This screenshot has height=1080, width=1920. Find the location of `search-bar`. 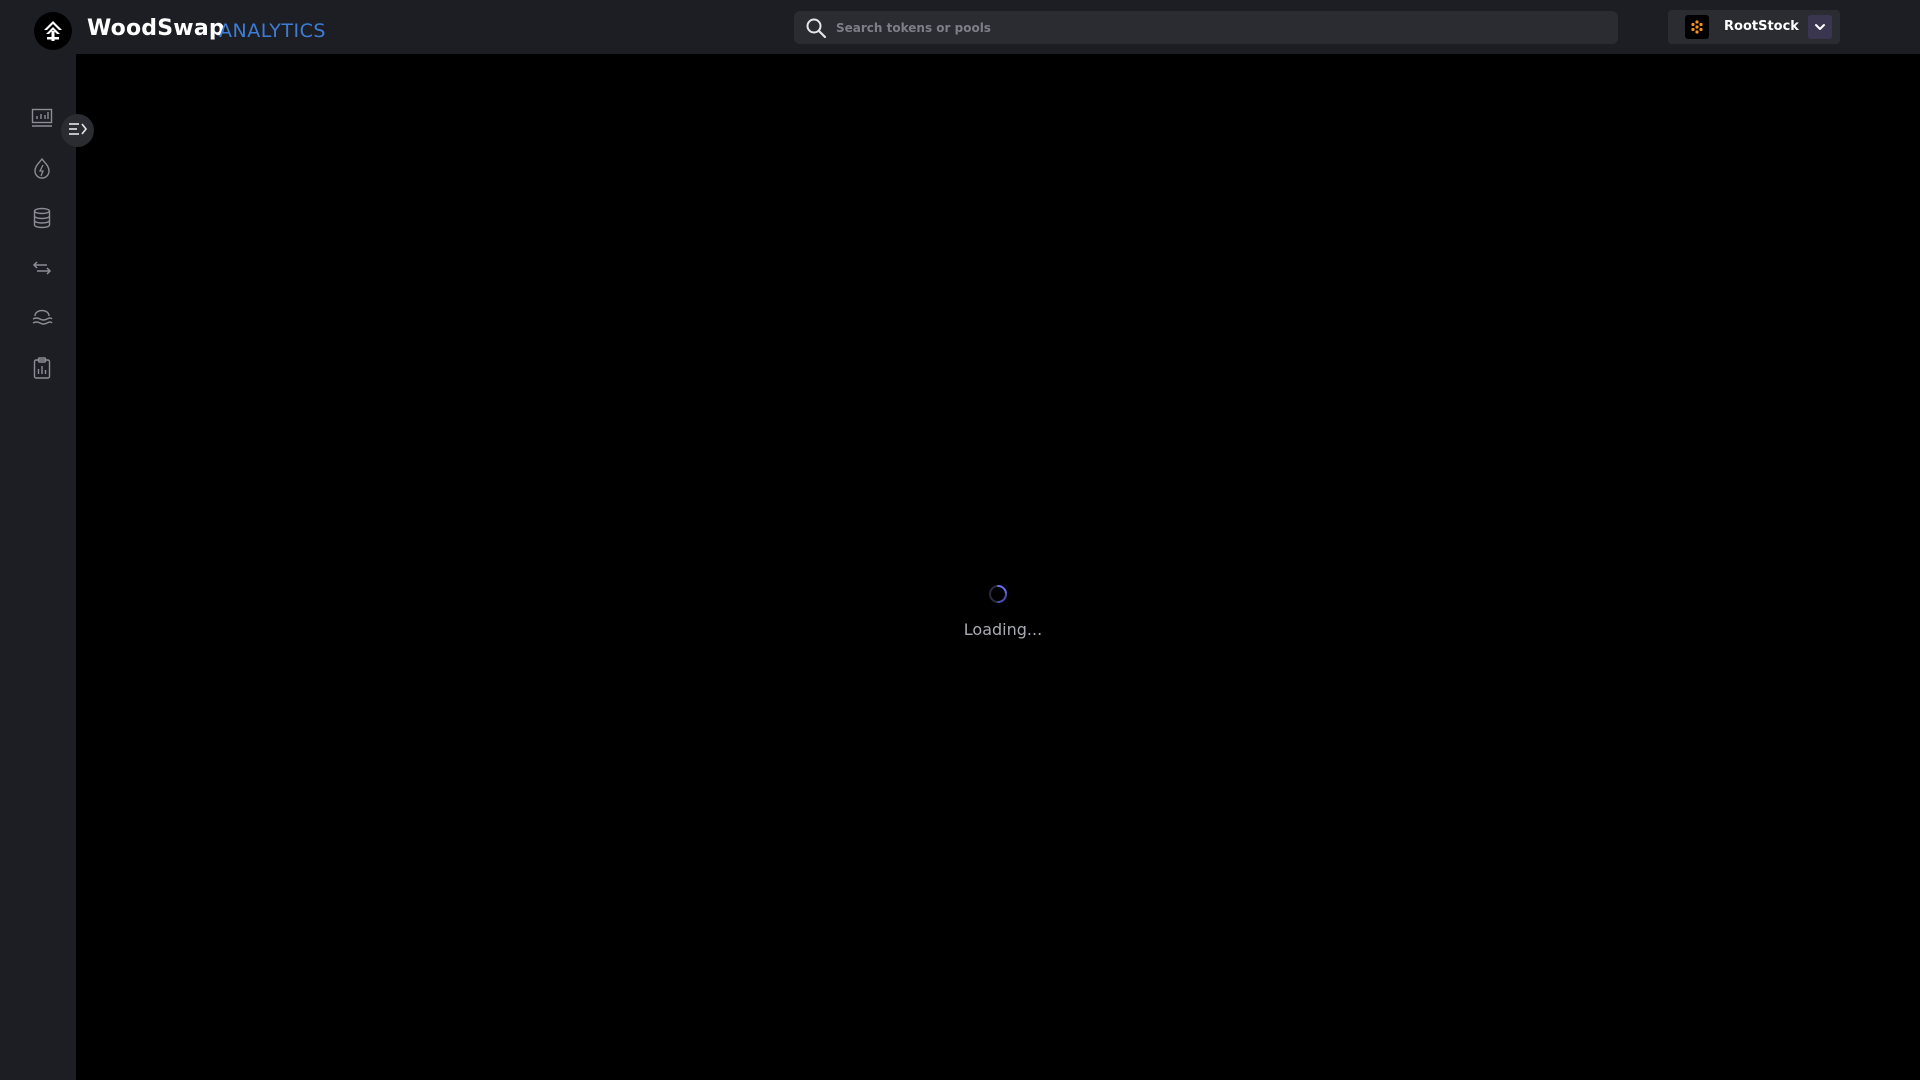

search-bar is located at coordinates (1206, 27).